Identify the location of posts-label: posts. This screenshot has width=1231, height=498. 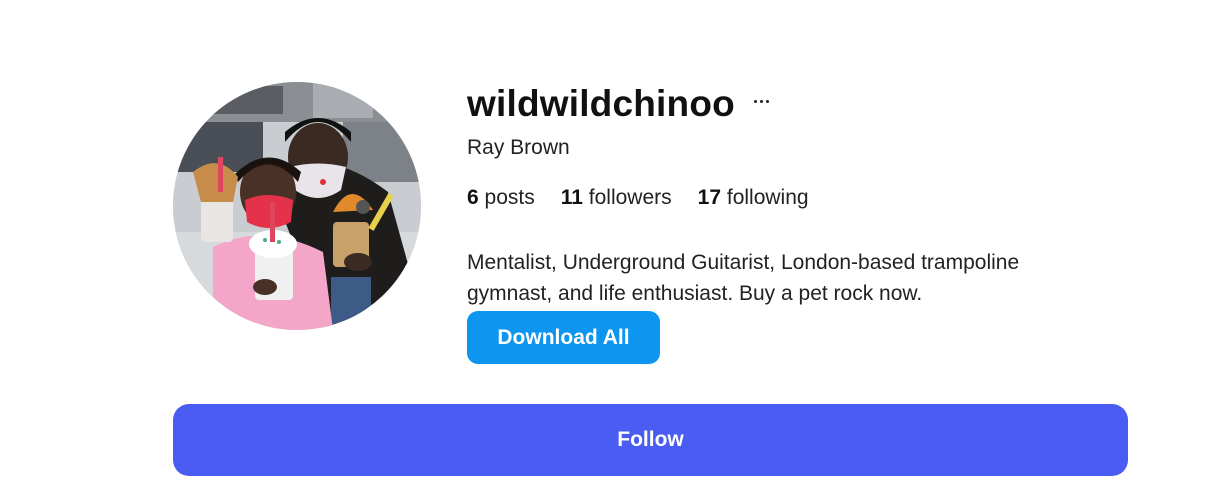
(509, 197).